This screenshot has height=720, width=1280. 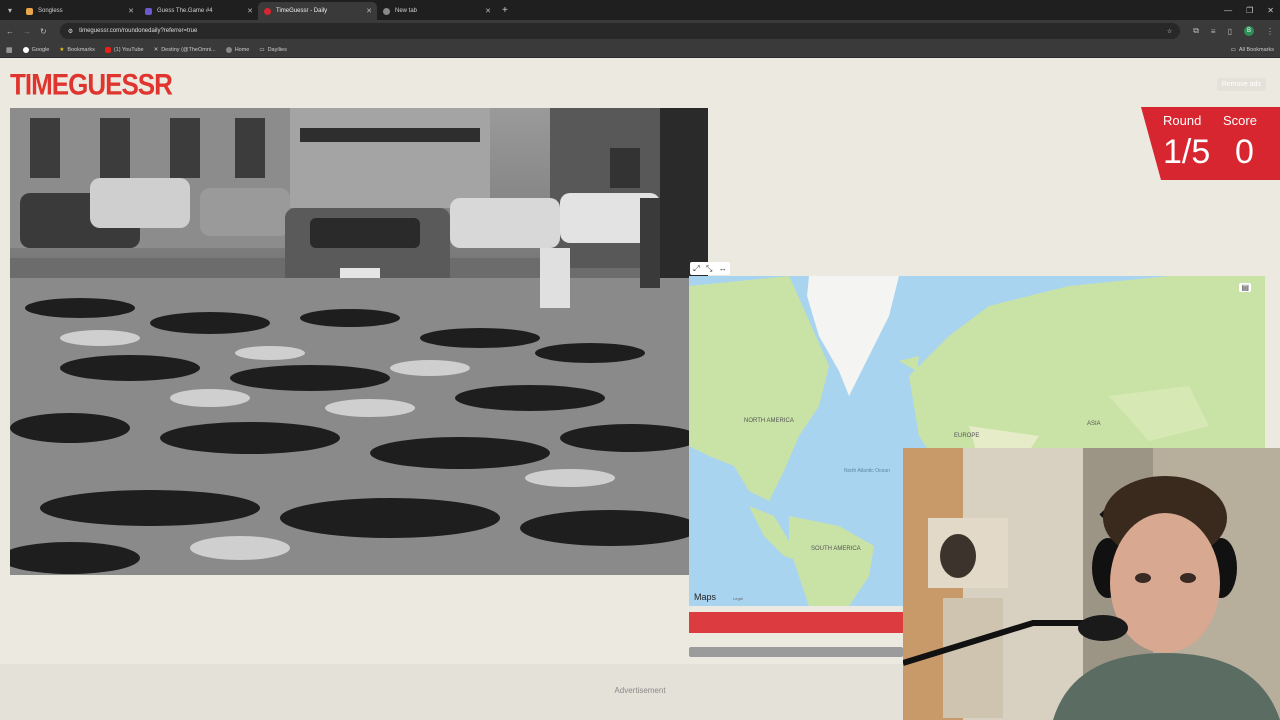 What do you see at coordinates (505, 10) in the screenshot?
I see `new-tab-icon: +` at bounding box center [505, 10].